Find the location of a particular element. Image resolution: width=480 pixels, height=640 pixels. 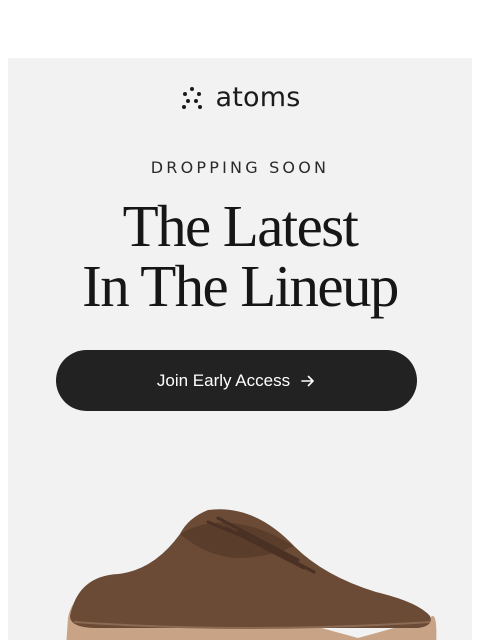

brand-logo: atoms is located at coordinates (240, 97).